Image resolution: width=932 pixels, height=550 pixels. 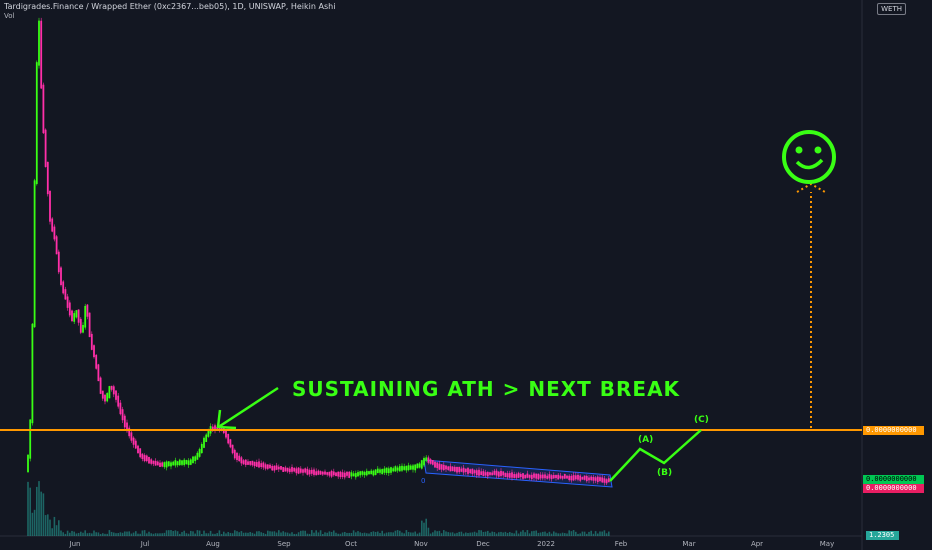 What do you see at coordinates (827, 544) in the screenshot?
I see `x-tick-label: May` at bounding box center [827, 544].